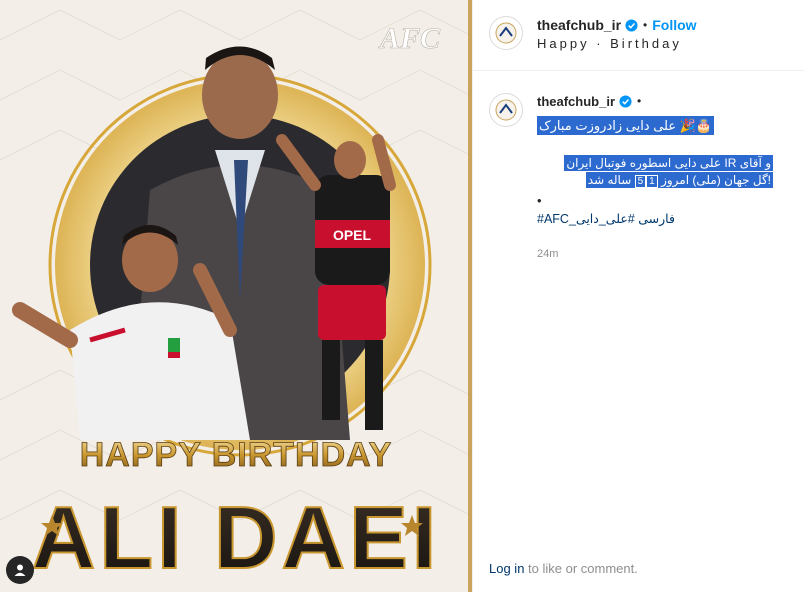 This screenshot has width=804, height=592. I want to click on afc-logo: AFC, so click(409, 38).